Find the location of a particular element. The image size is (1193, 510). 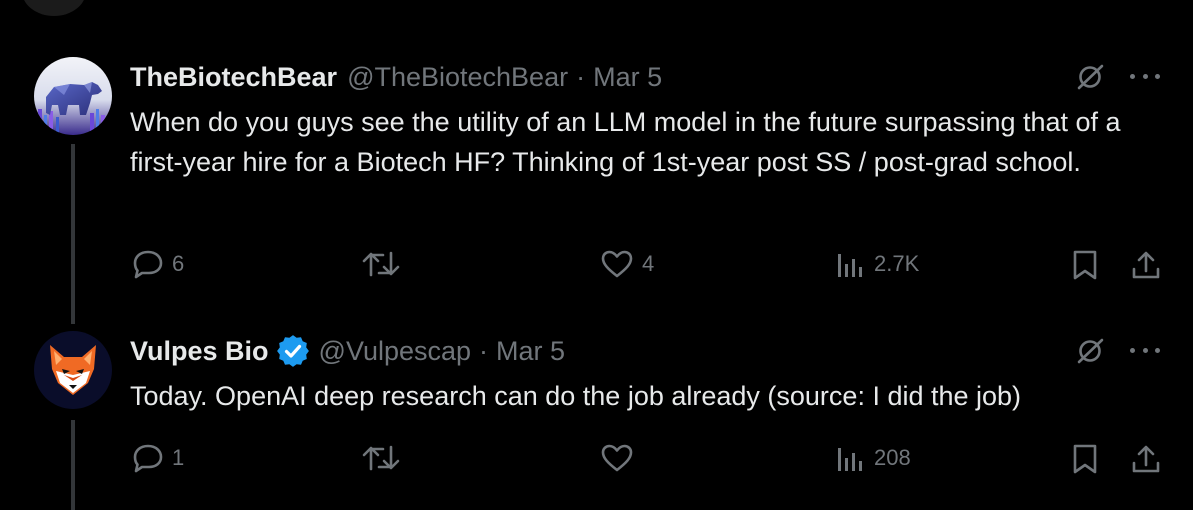

fox-avatar-icon is located at coordinates (73, 370).